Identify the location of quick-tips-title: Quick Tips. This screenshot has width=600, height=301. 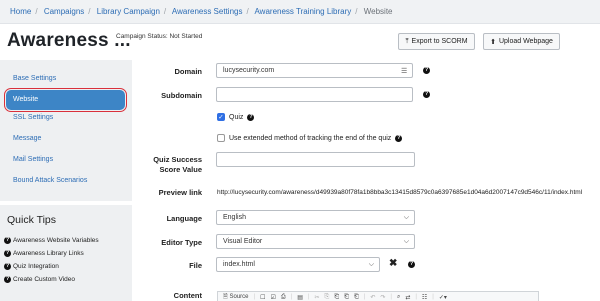
(32, 220).